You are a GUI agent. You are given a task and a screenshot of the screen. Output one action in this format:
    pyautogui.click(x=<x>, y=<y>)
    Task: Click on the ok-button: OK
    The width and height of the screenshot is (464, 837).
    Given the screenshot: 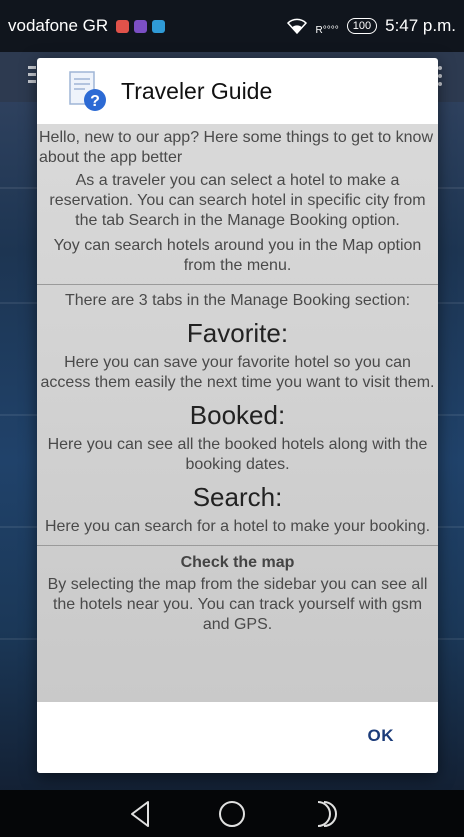 What is the action you would take?
    pyautogui.click(x=381, y=736)
    